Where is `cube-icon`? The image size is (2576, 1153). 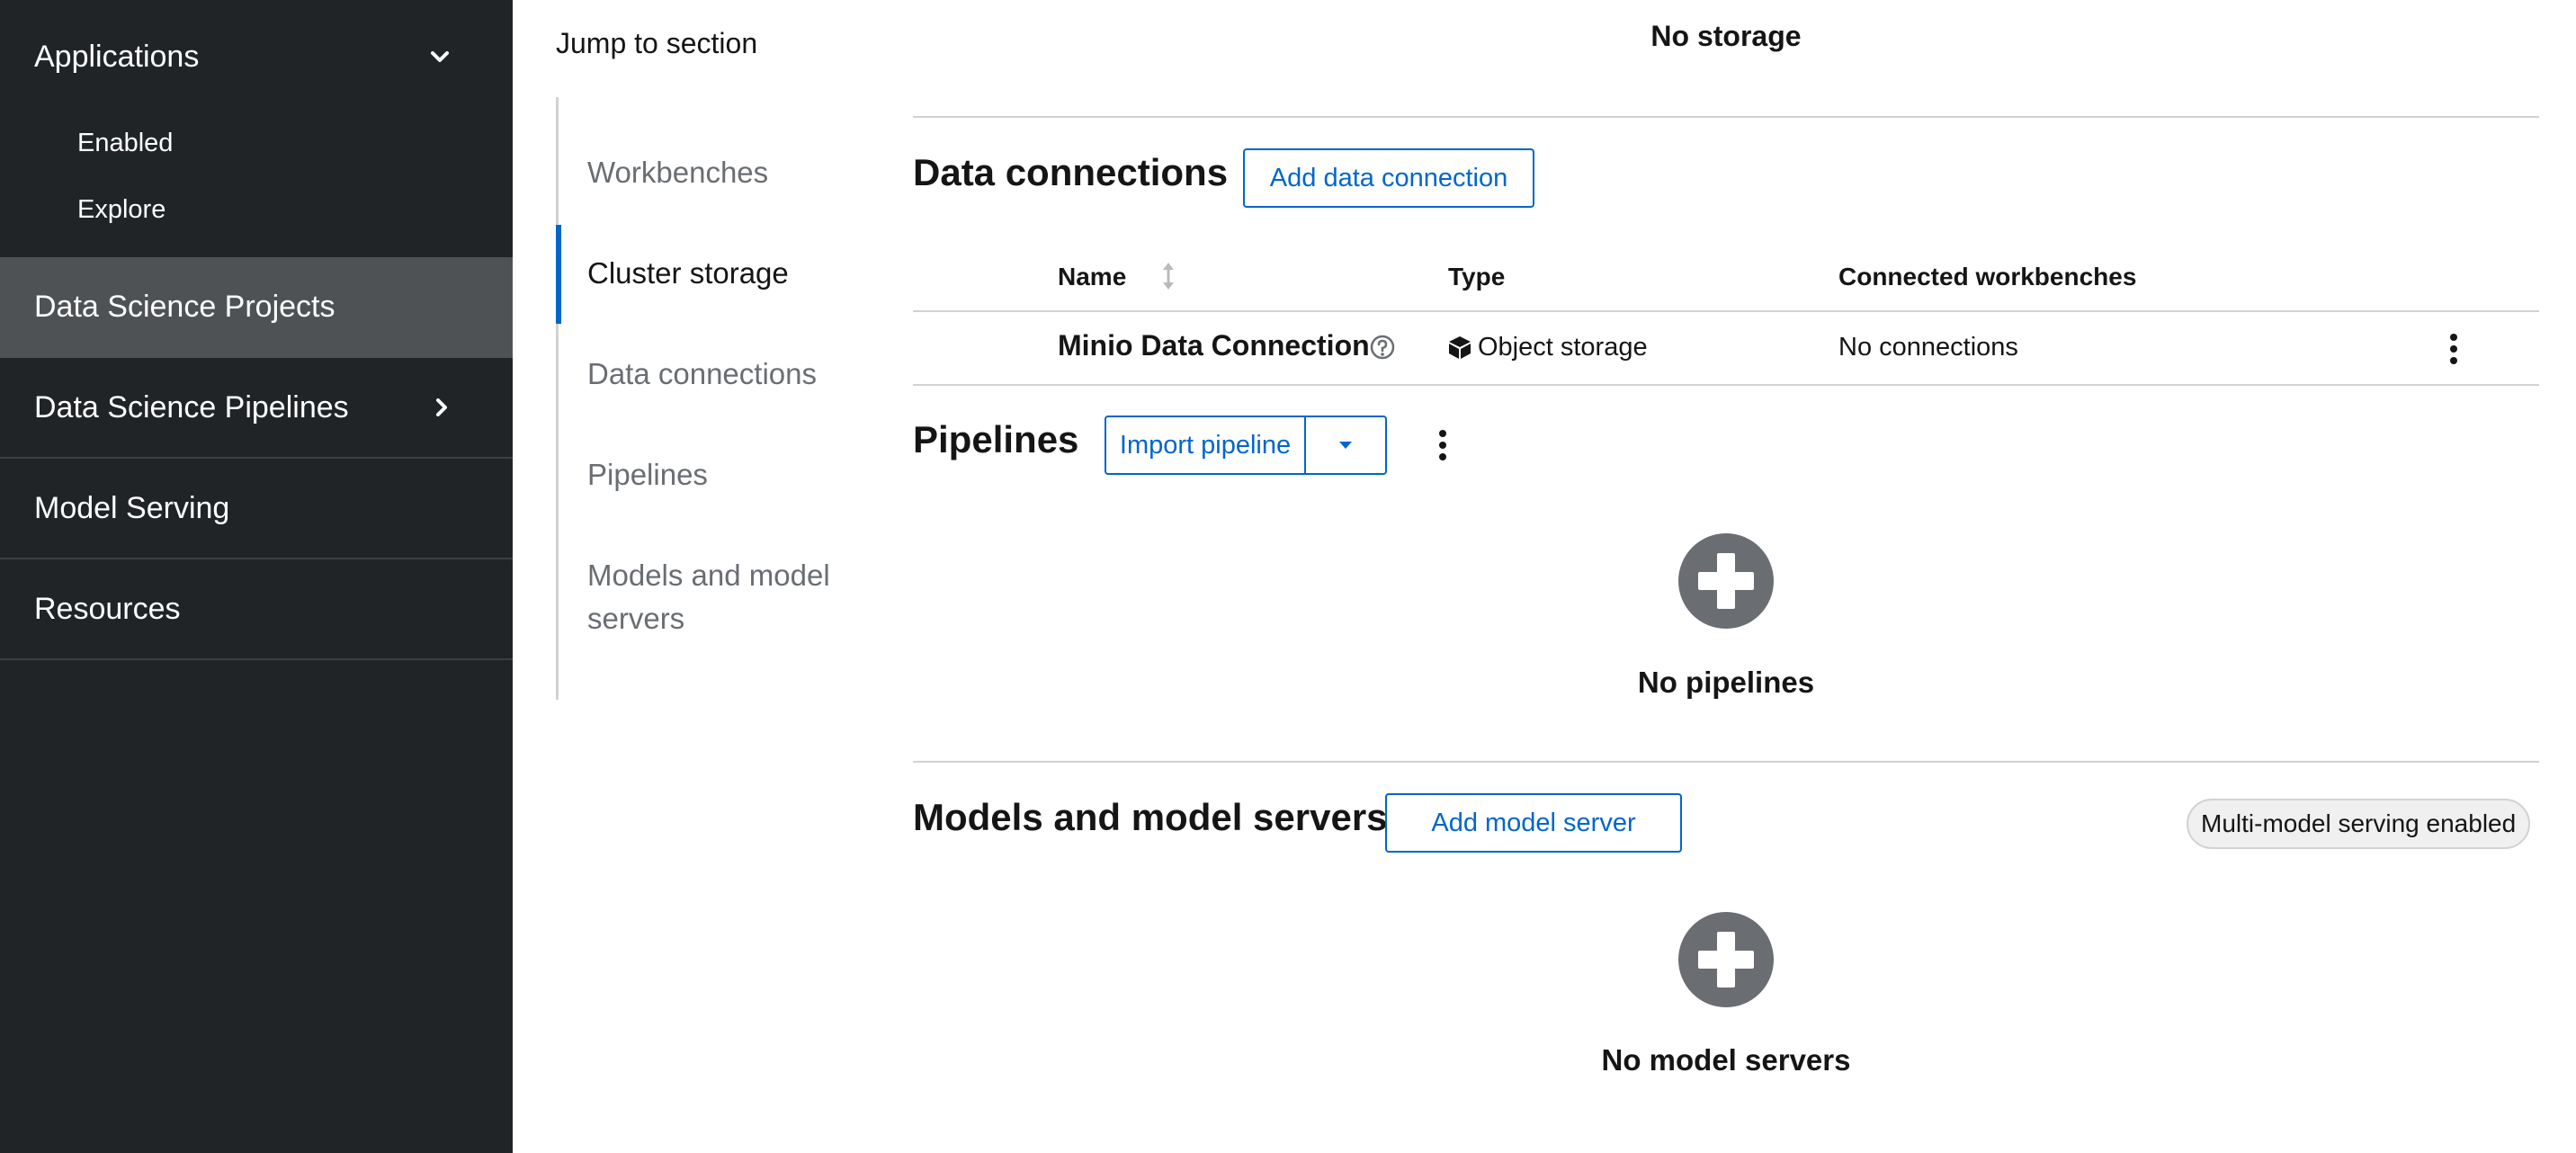
cube-icon is located at coordinates (1460, 347).